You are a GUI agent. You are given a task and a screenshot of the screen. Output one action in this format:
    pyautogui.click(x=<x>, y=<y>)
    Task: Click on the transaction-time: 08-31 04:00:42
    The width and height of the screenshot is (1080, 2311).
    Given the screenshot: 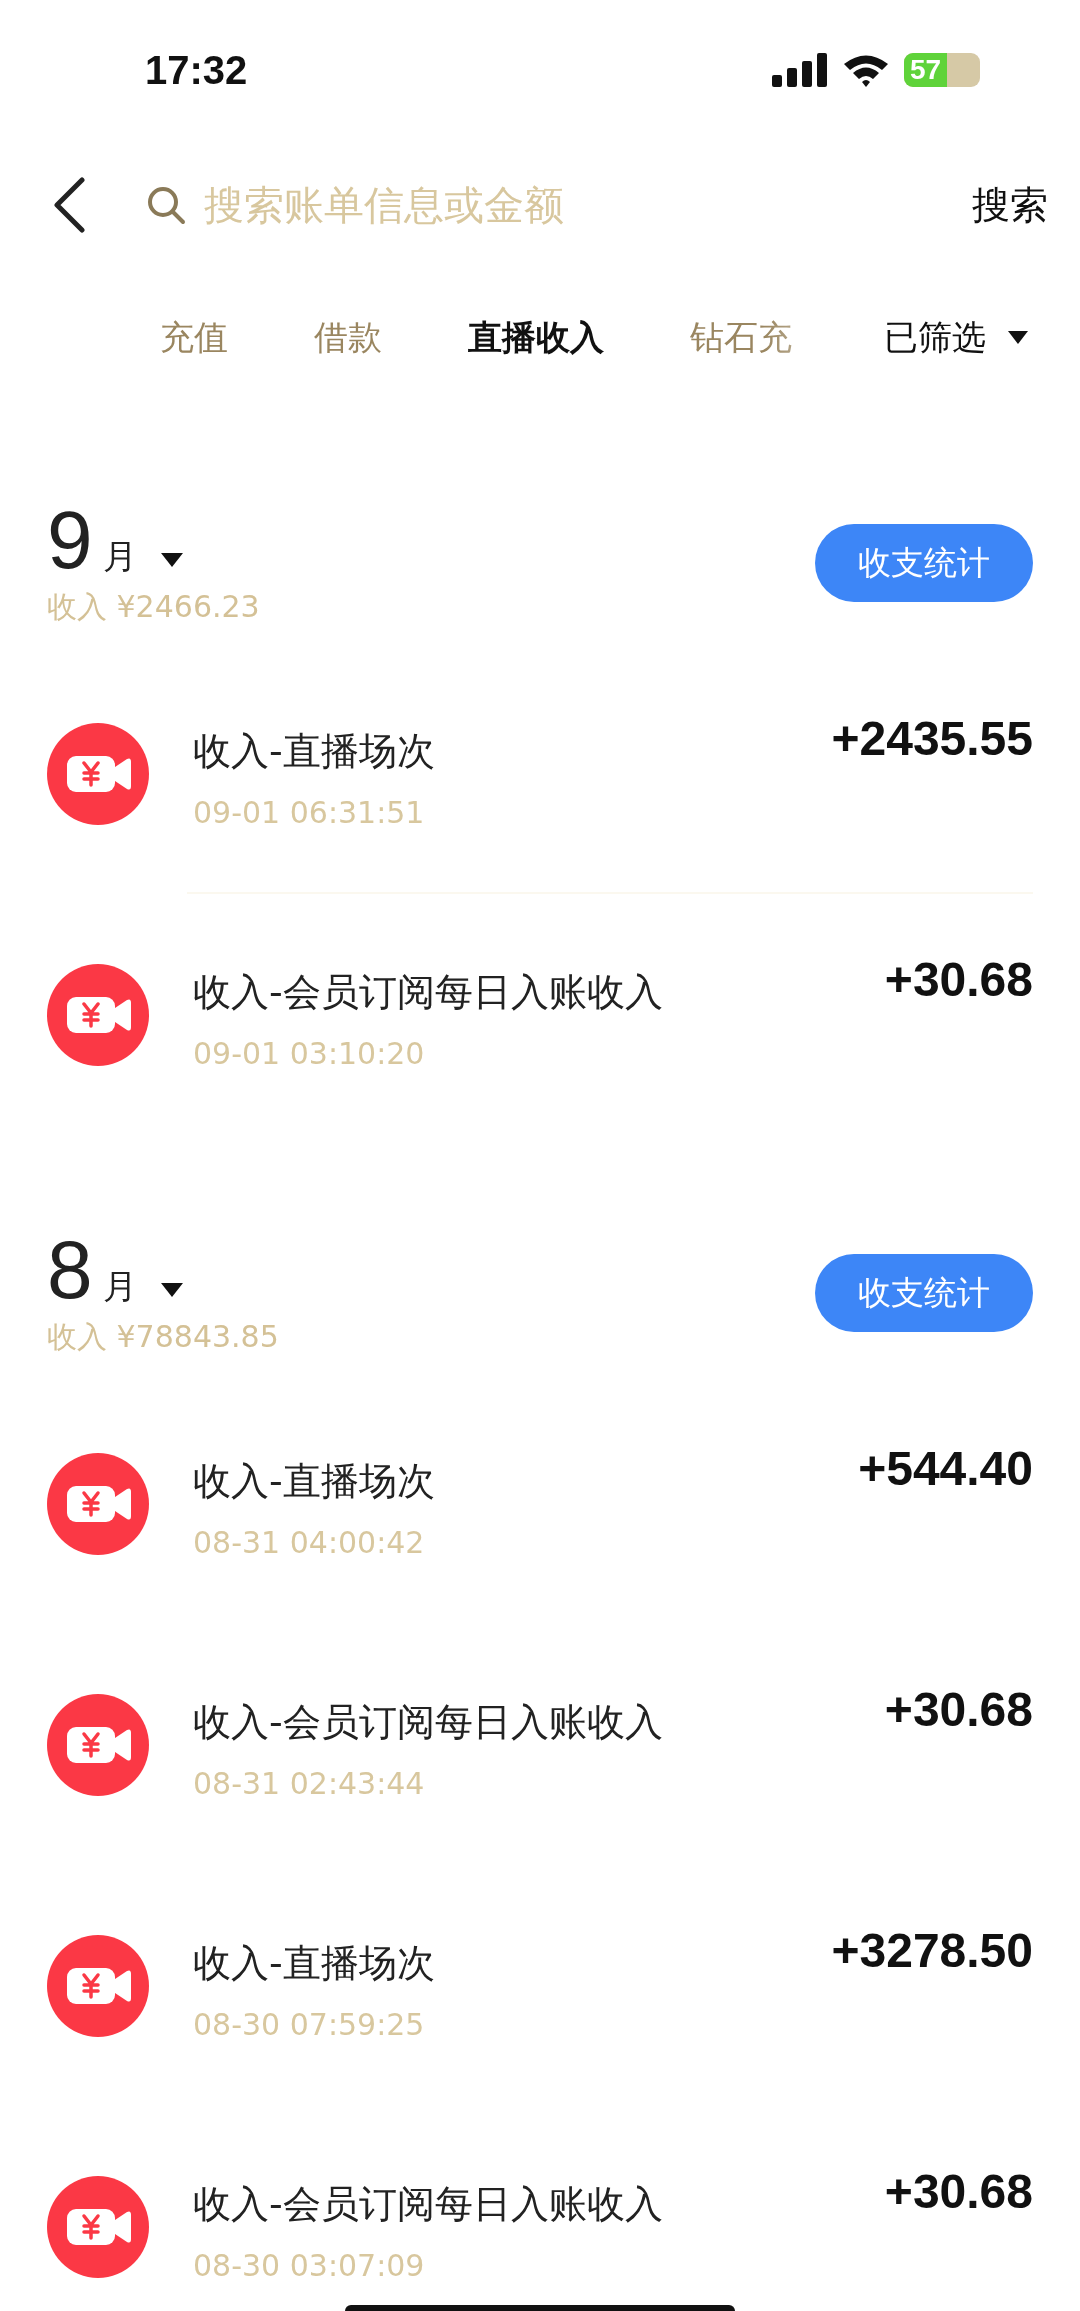 What is the action you would take?
    pyautogui.click(x=309, y=1542)
    